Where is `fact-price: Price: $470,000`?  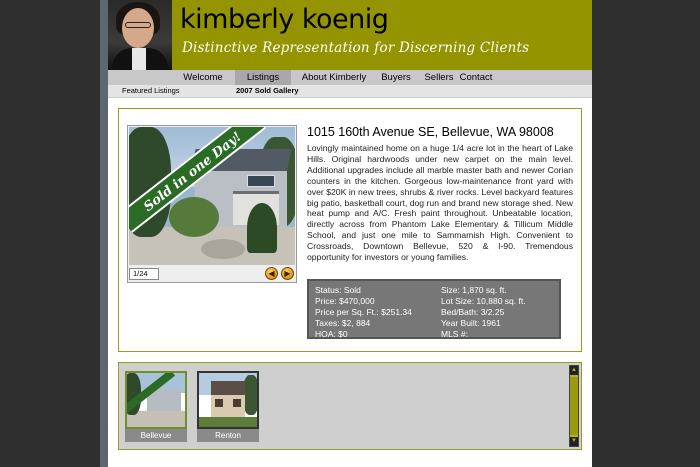
fact-price: Price: $470,000 is located at coordinates (345, 301).